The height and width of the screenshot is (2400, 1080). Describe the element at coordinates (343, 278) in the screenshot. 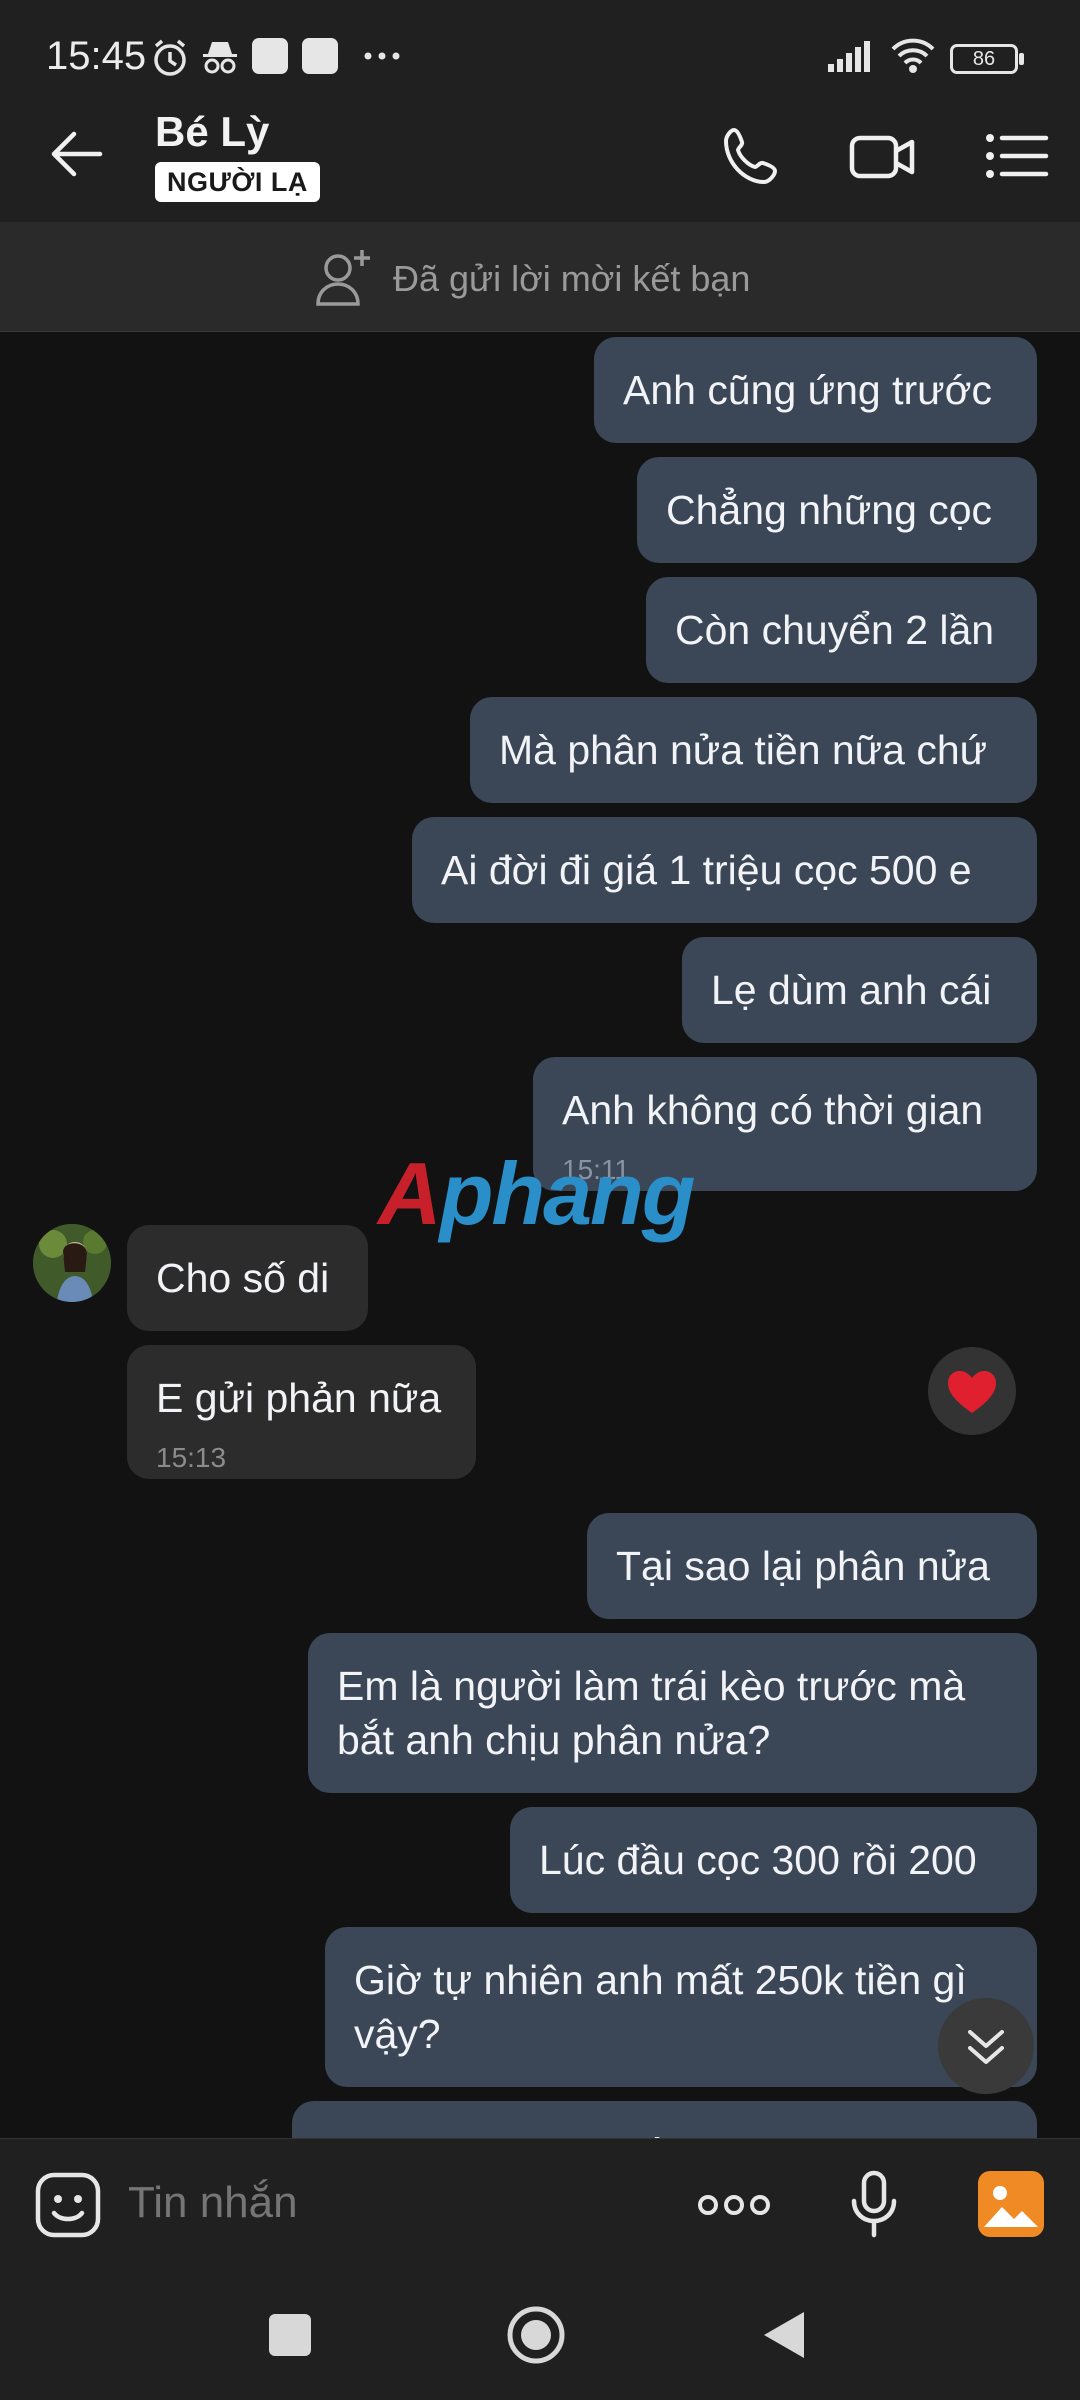

I see `add-friend-icon` at that location.